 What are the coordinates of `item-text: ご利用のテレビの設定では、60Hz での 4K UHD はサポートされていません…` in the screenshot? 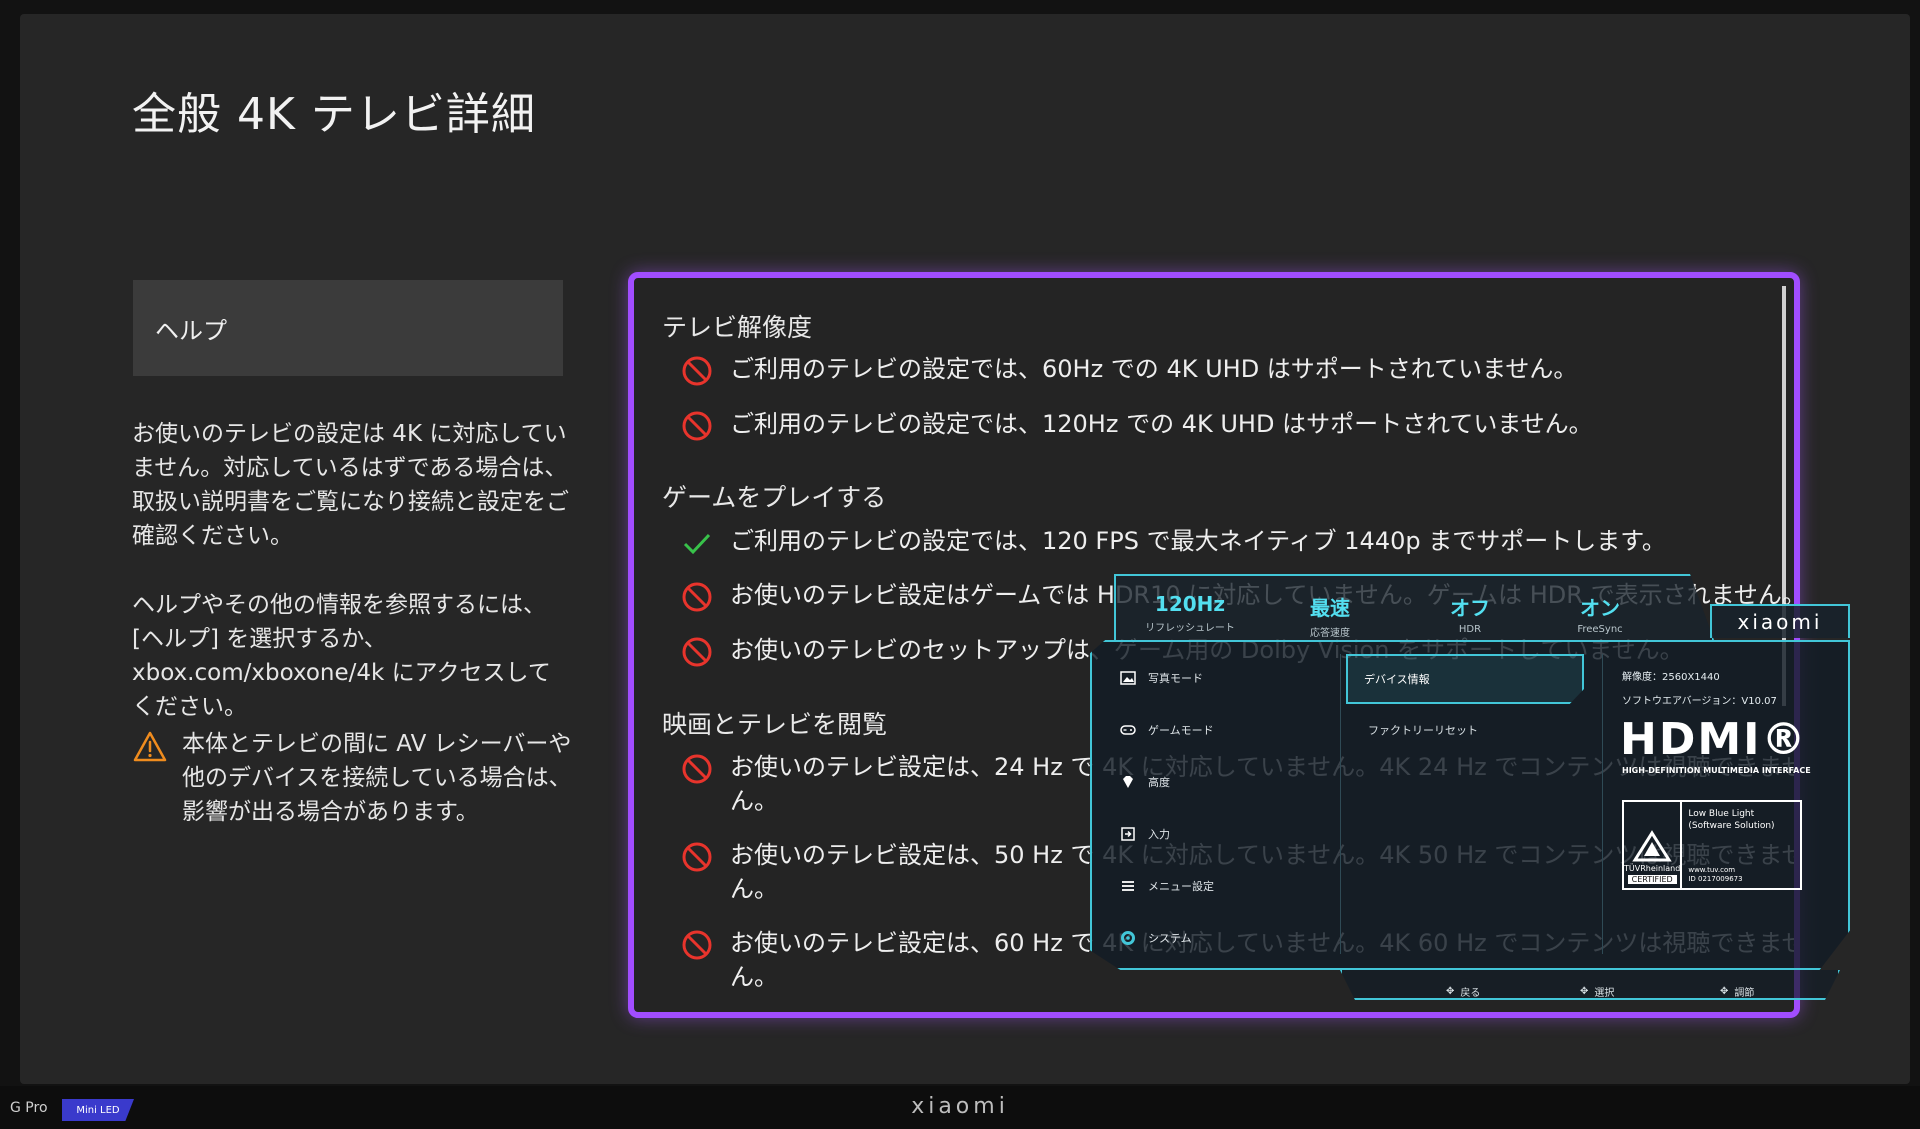 It's located at (1154, 369).